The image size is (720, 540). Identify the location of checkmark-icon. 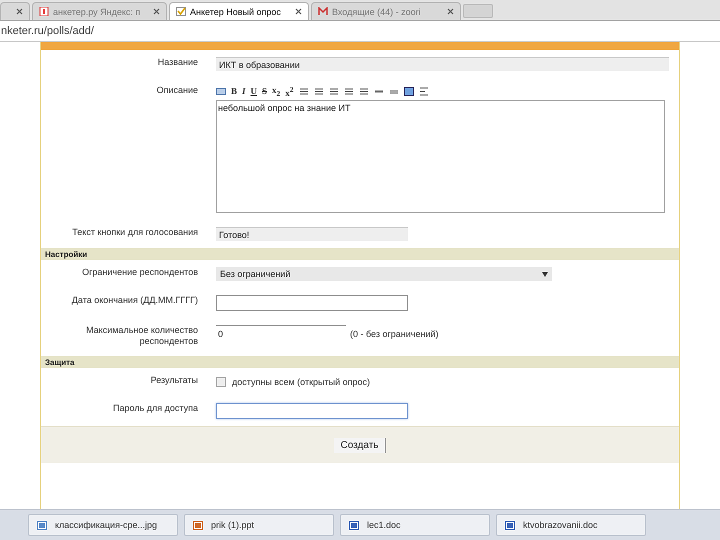
(181, 11).